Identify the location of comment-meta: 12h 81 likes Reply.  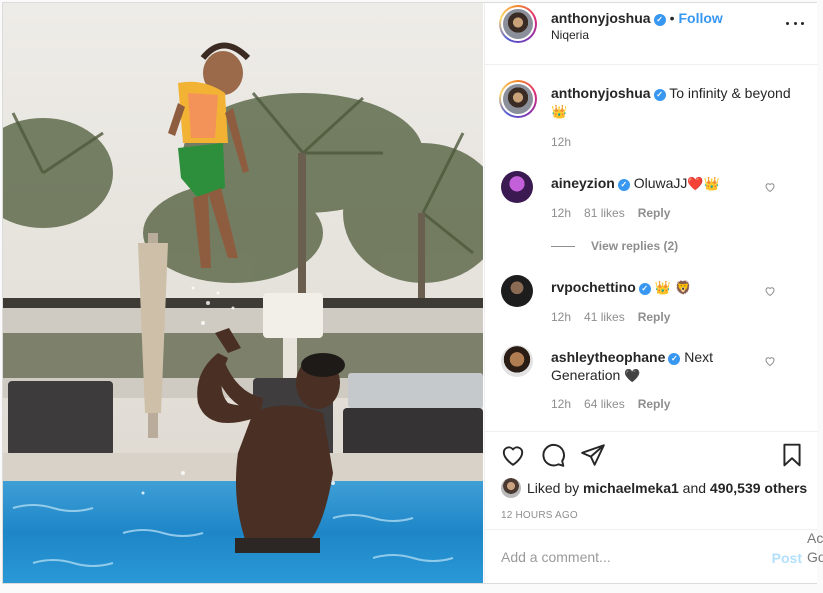
(617, 213).